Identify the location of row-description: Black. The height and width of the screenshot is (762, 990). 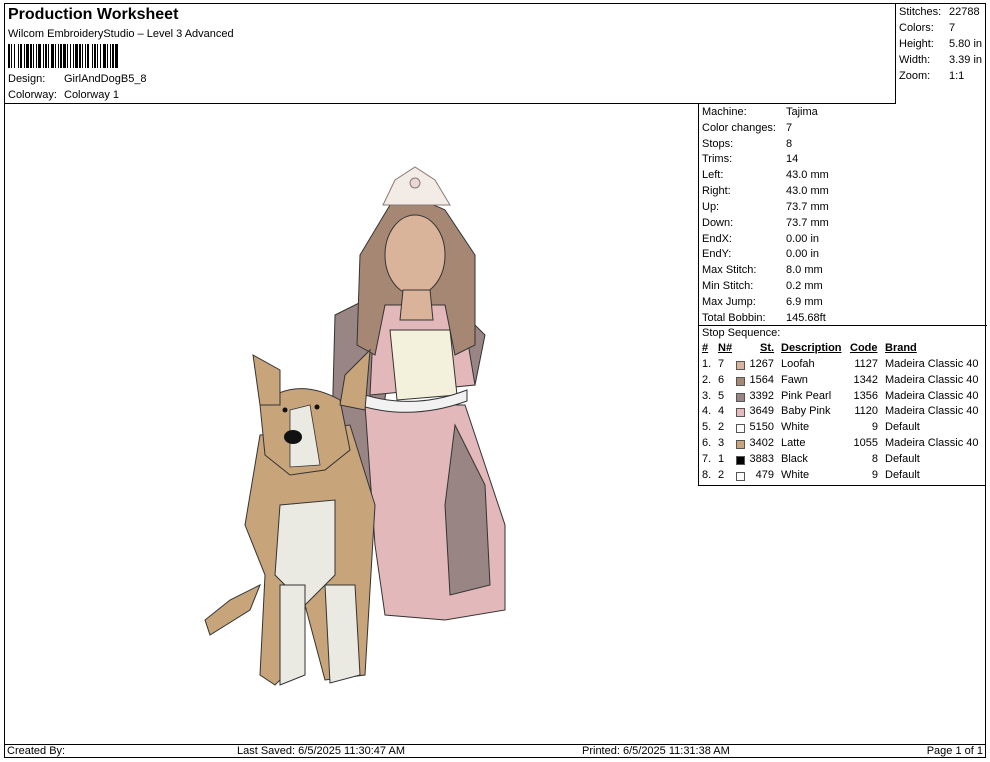
(794, 458).